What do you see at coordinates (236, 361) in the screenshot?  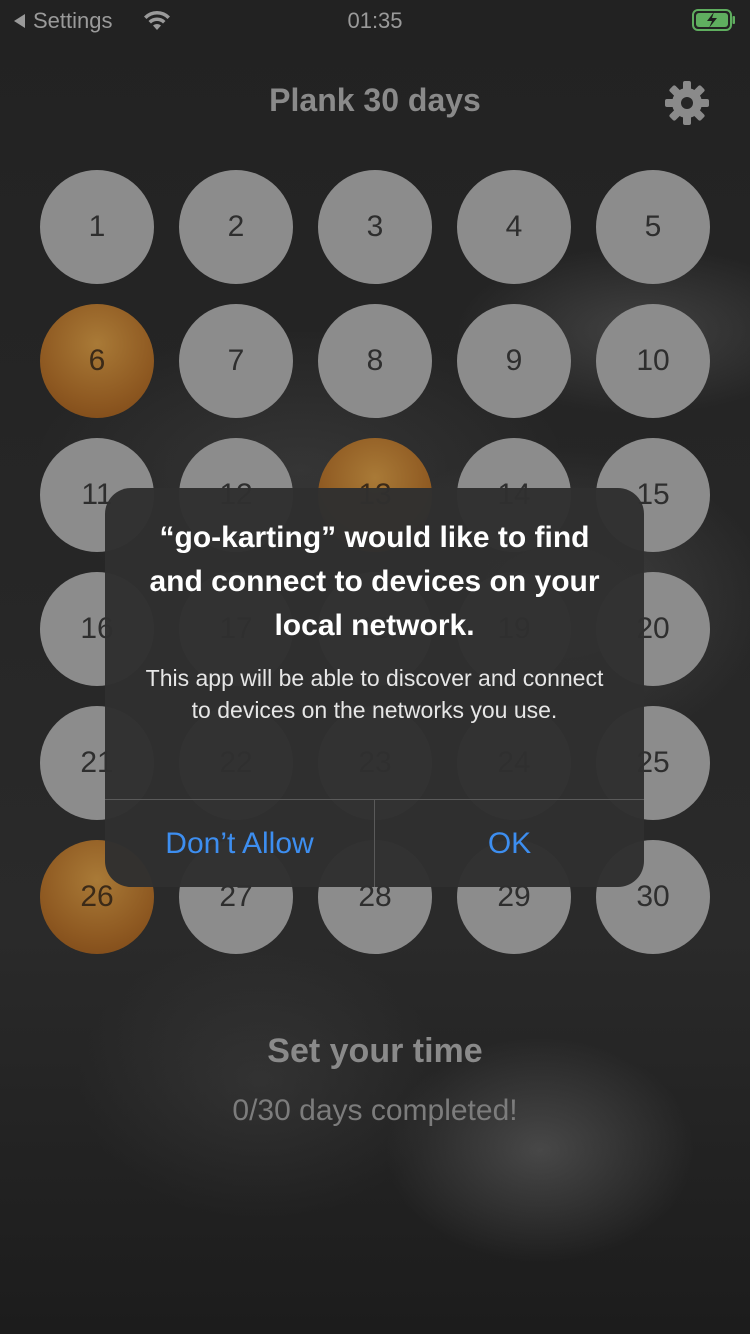 I see `day-circle-7: 7` at bounding box center [236, 361].